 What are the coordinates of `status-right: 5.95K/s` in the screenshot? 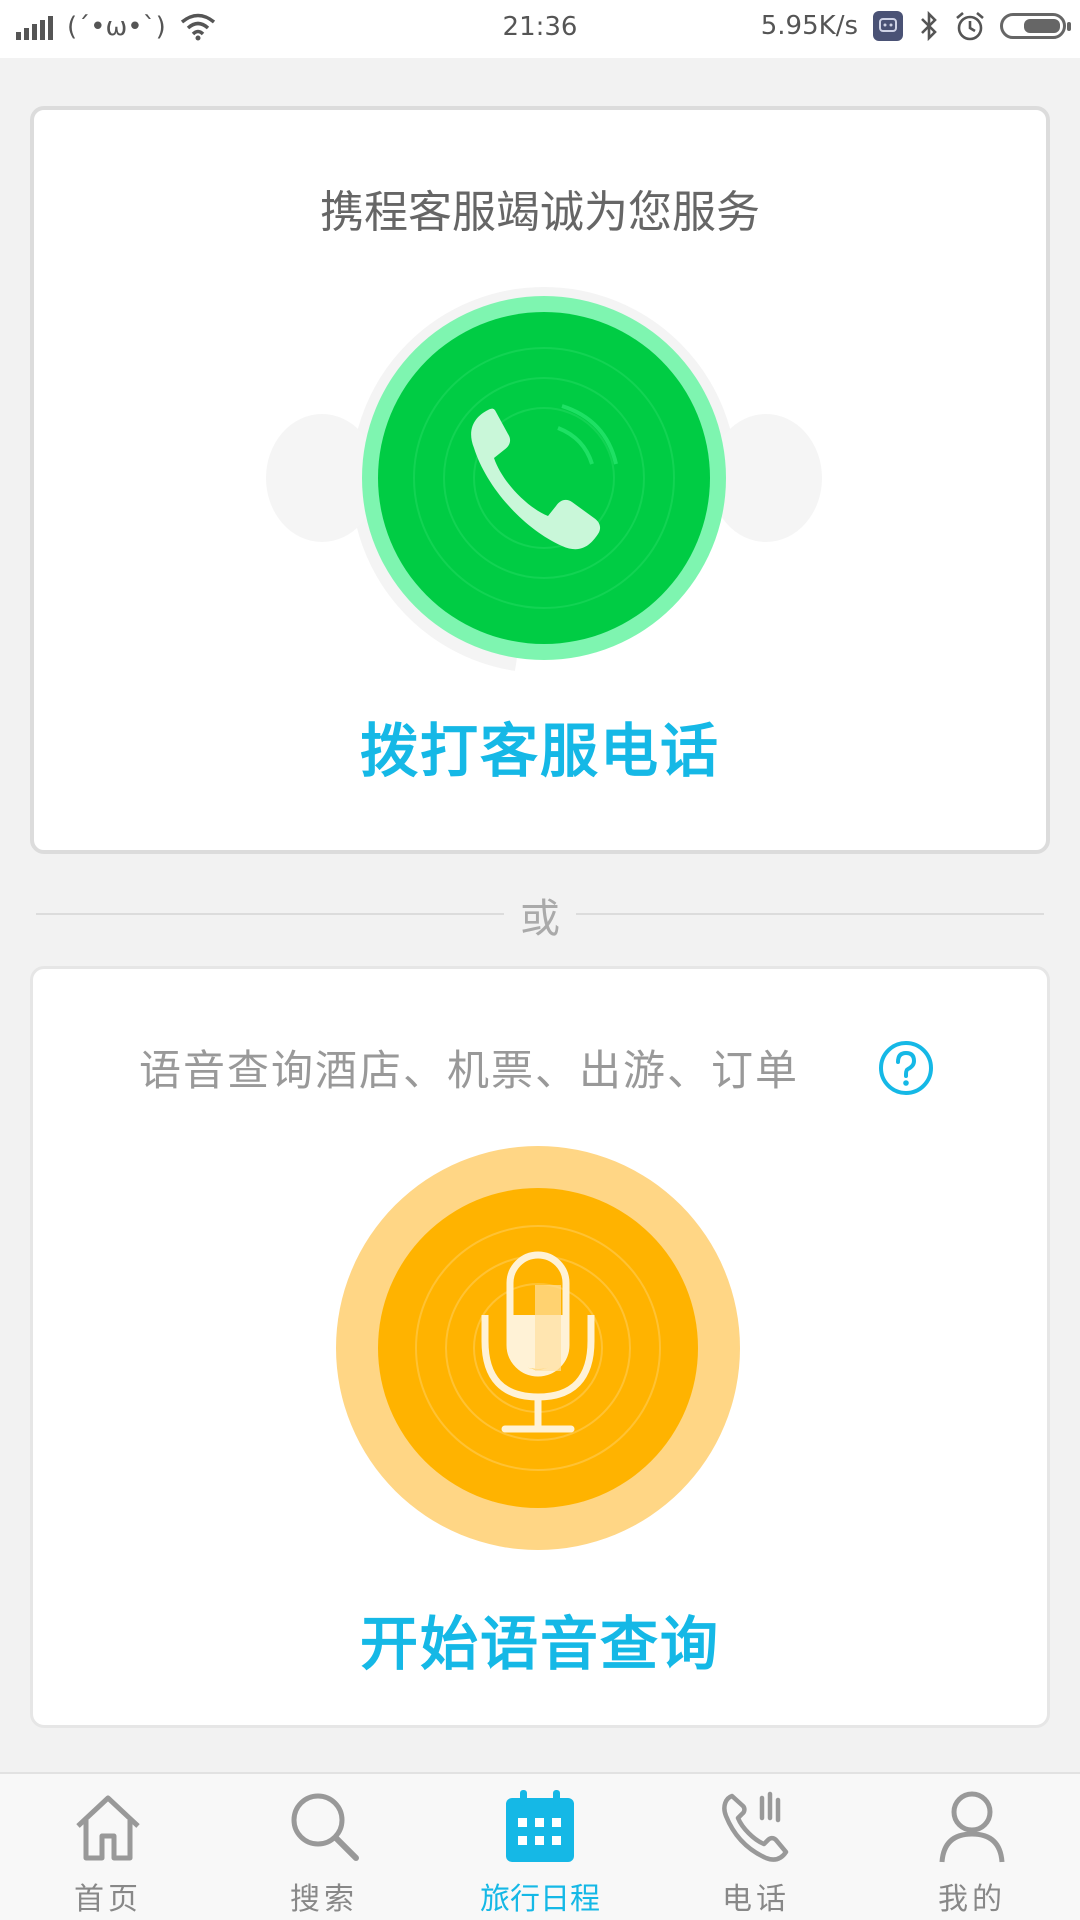 It's located at (915, 26).